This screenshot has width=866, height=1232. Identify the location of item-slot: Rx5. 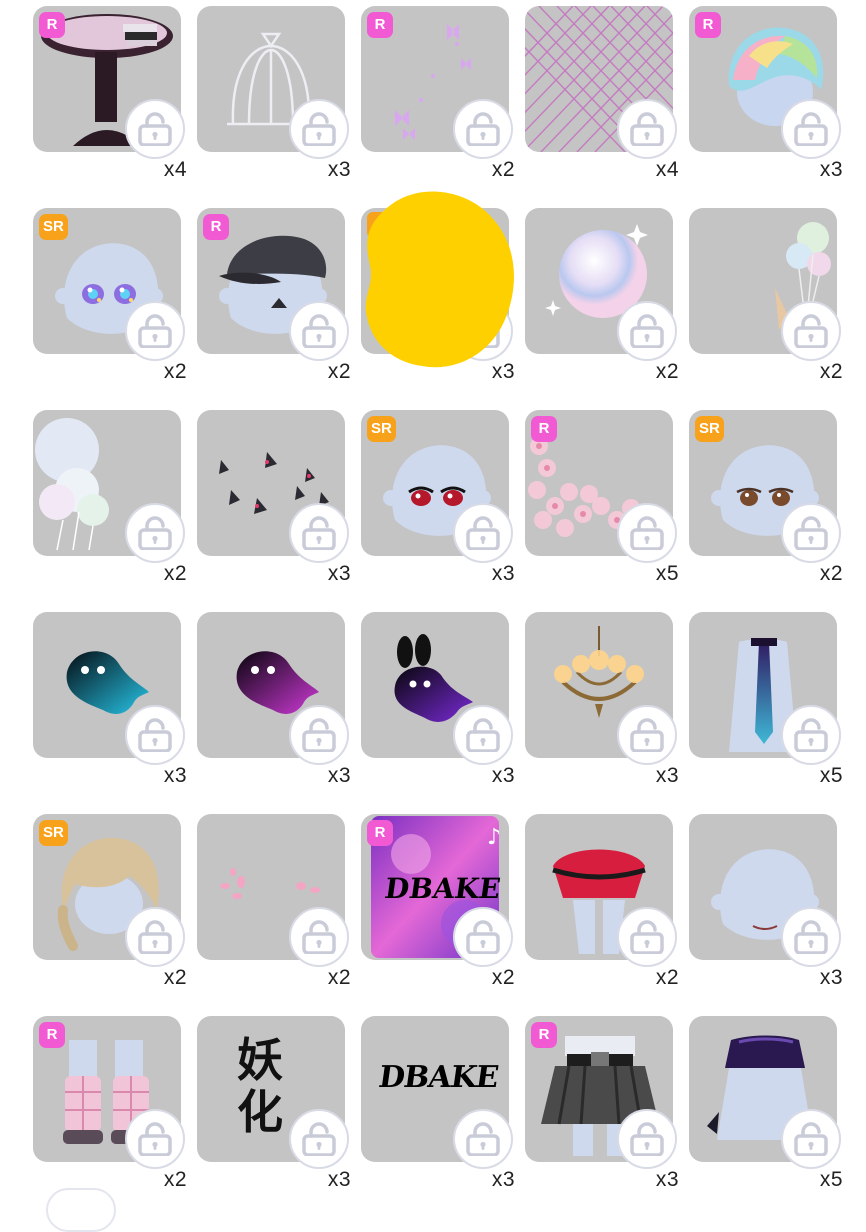
(601, 501).